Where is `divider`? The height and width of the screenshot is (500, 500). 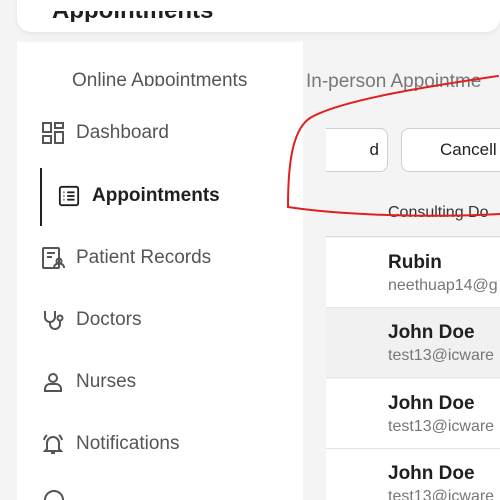 divider is located at coordinates (413, 236).